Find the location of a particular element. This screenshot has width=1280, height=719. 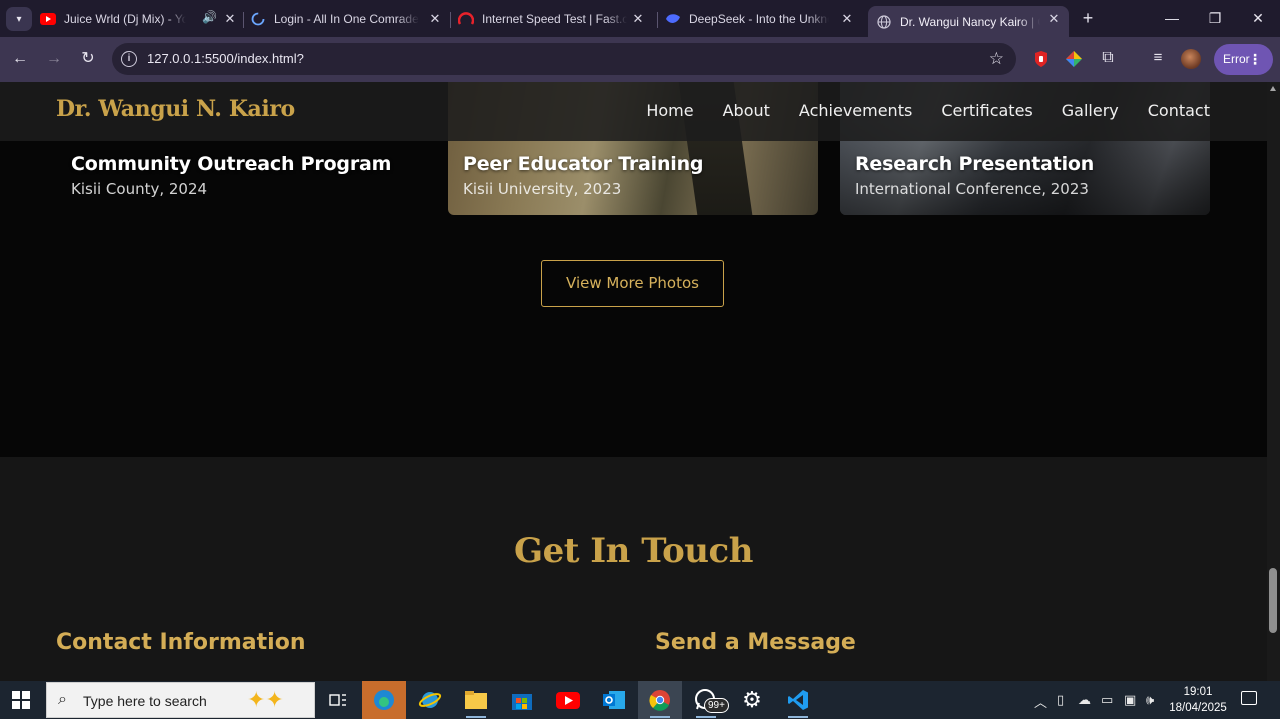

scroll-thumb is located at coordinates (1273, 600).